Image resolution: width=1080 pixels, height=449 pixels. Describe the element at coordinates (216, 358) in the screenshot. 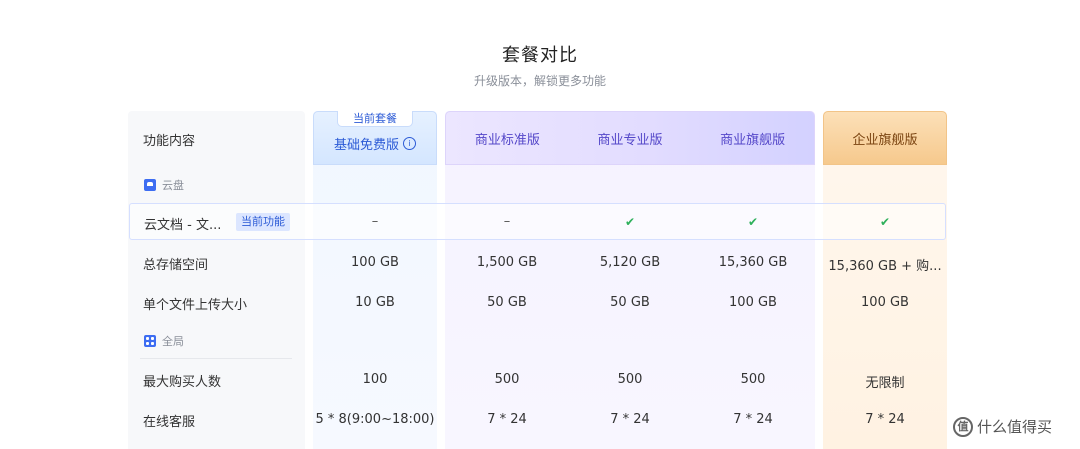

I see `divider` at that location.